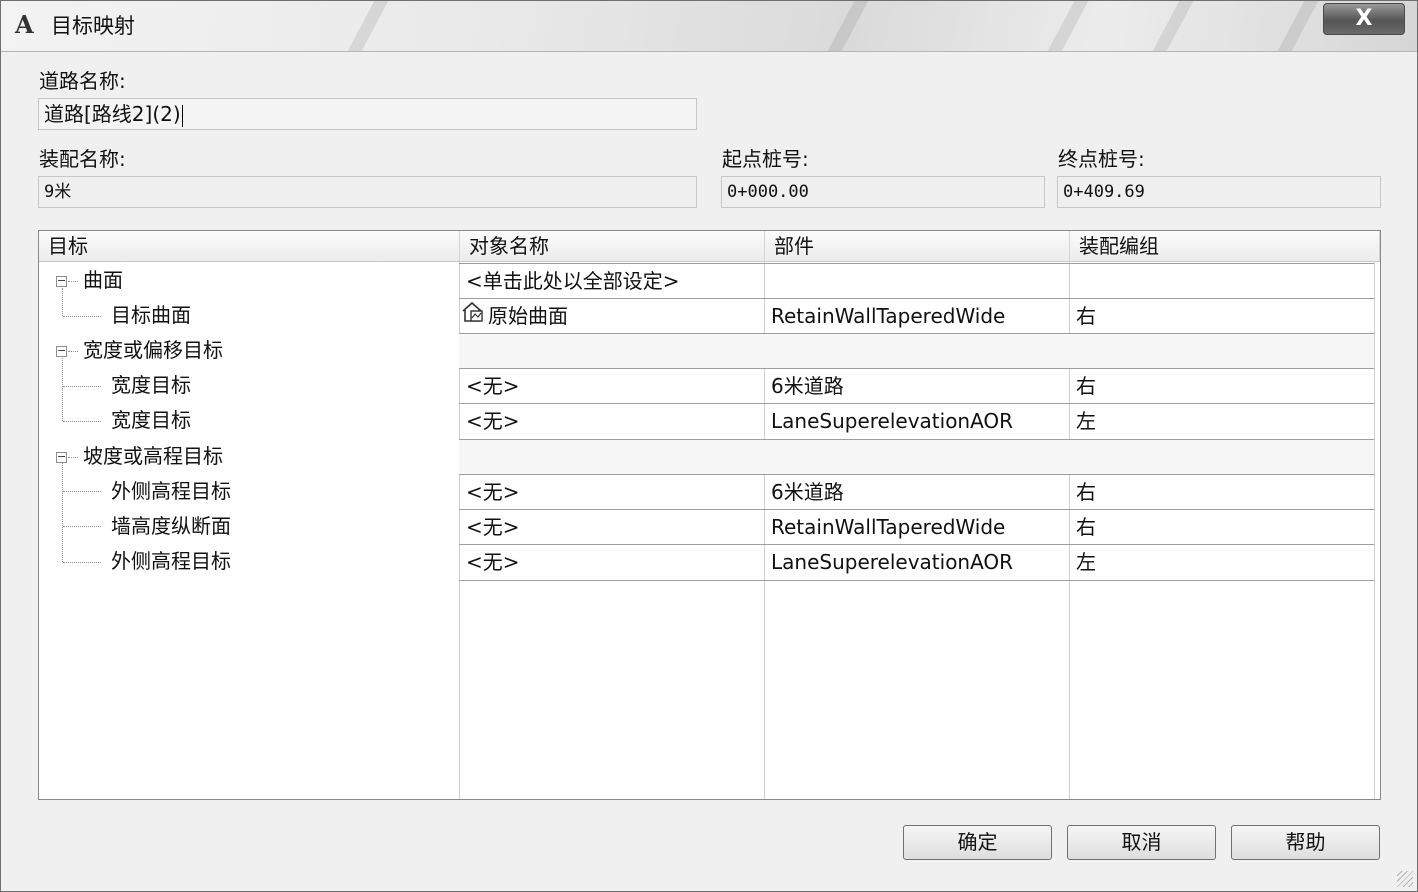 Image resolution: width=1418 pixels, height=892 pixels. Describe the element at coordinates (765, 159) in the screenshot. I see `start-station-label: 起点桩号:` at that location.